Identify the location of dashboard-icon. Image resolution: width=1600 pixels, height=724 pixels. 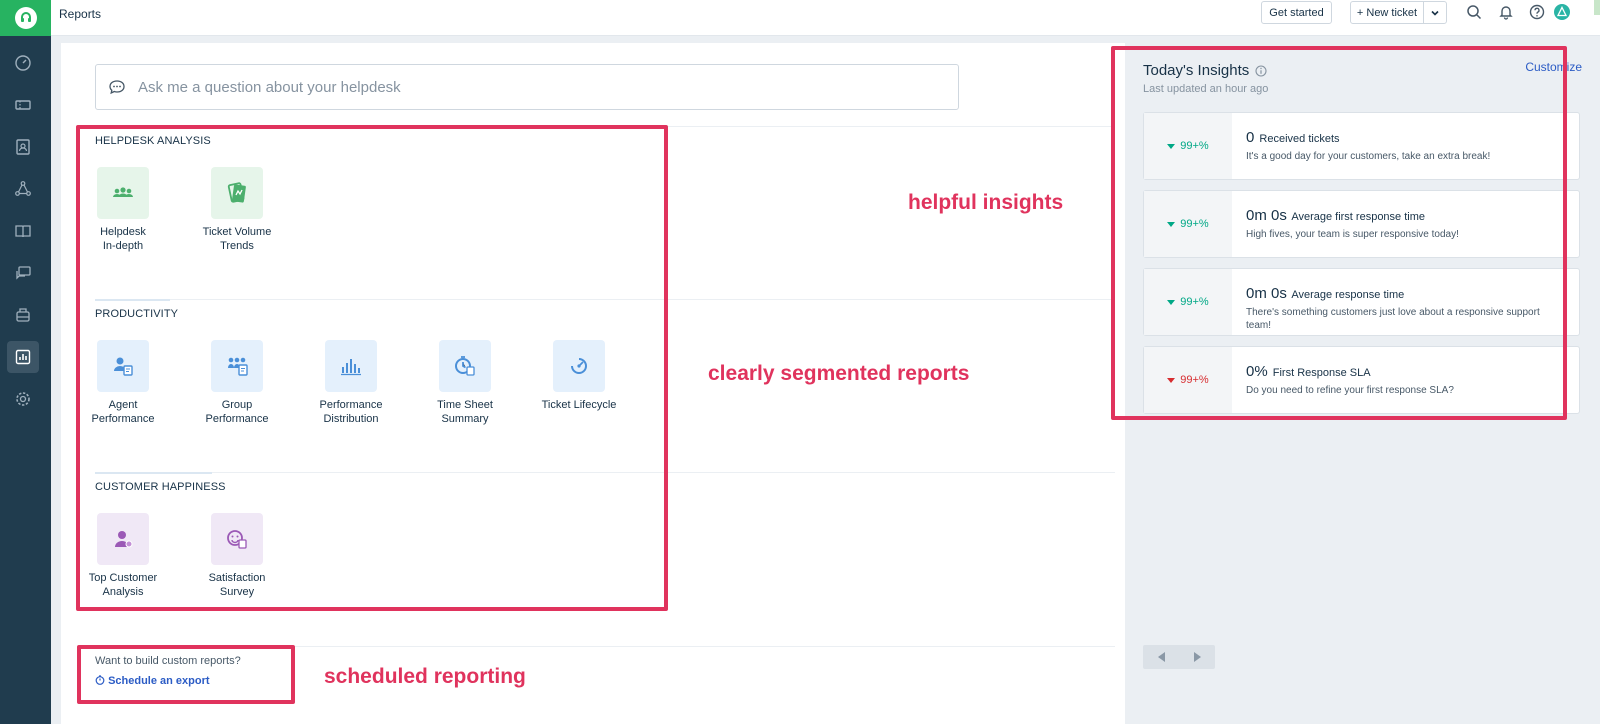
(23, 63).